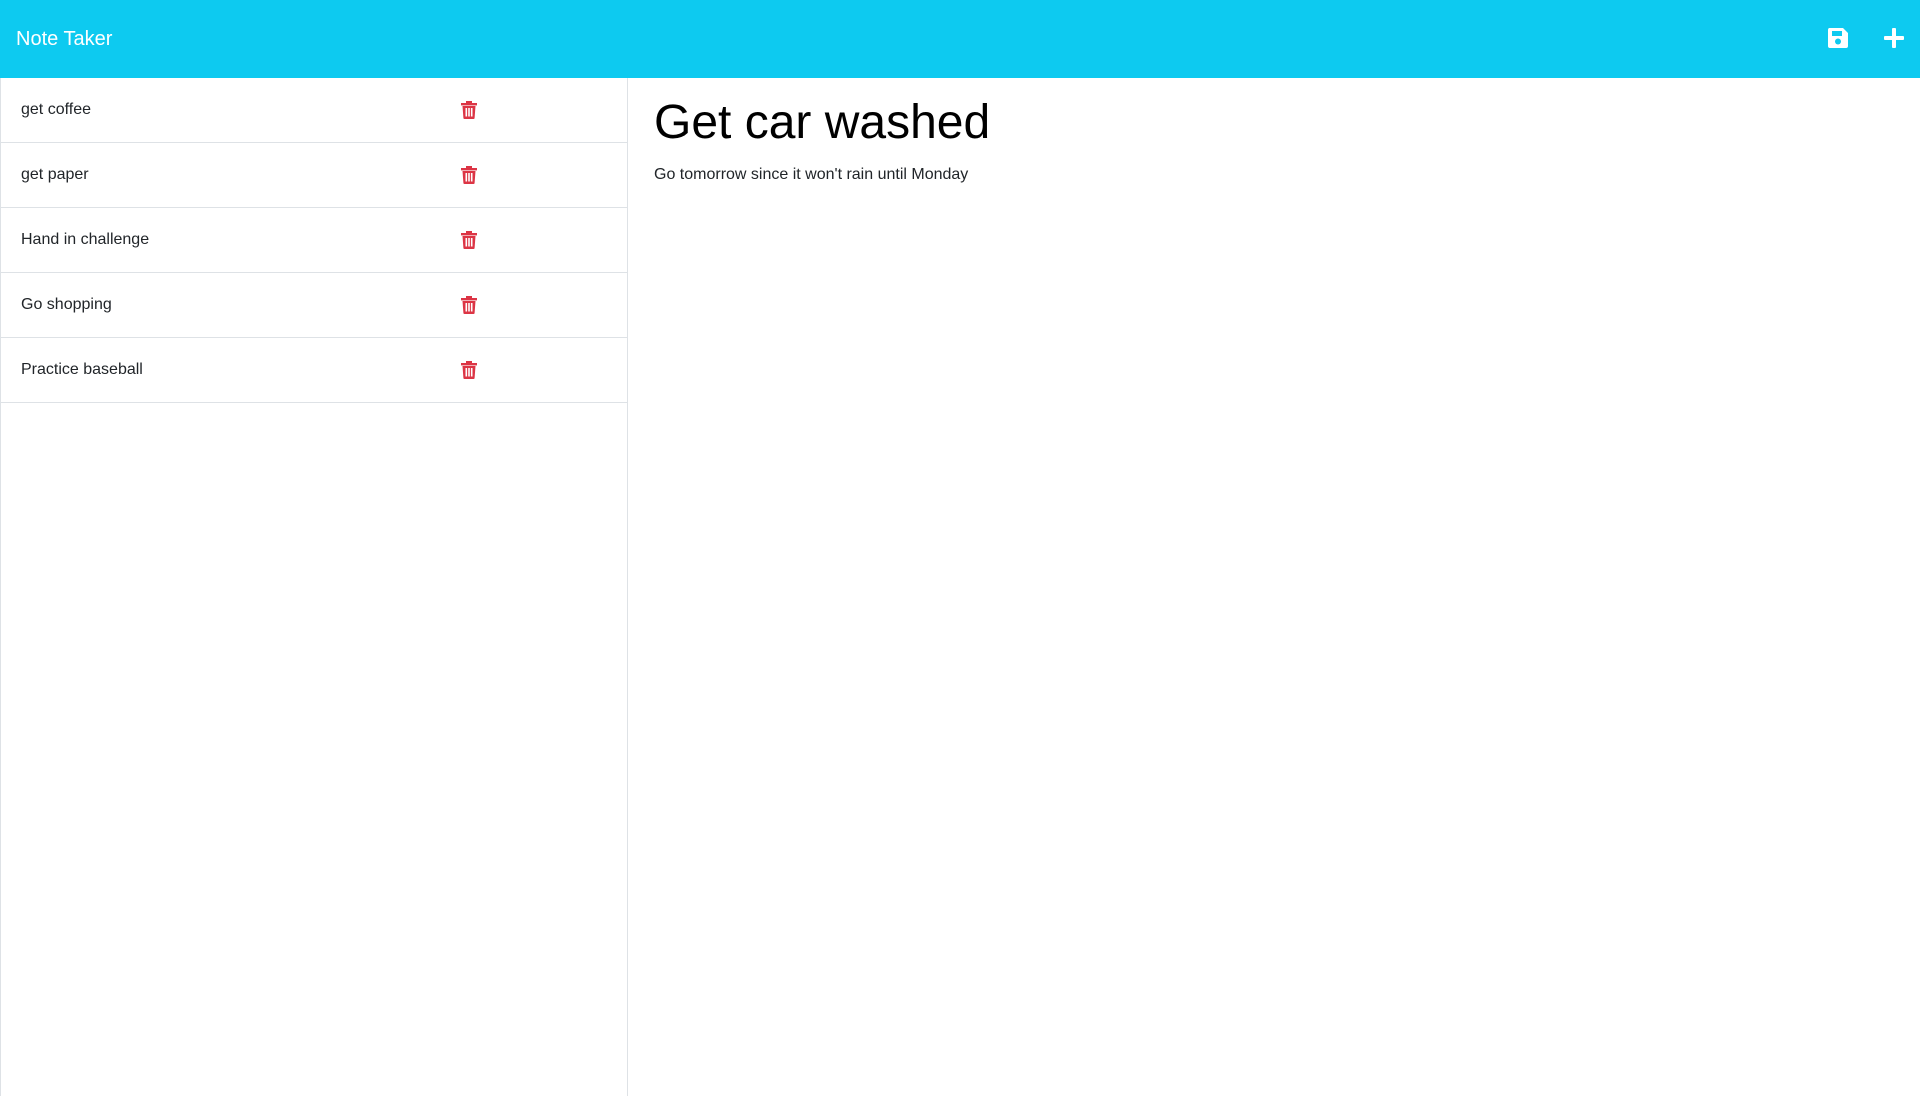 The height and width of the screenshot is (1096, 1920). Describe the element at coordinates (314, 240) in the screenshot. I see `list-item: Hand in challenge` at that location.